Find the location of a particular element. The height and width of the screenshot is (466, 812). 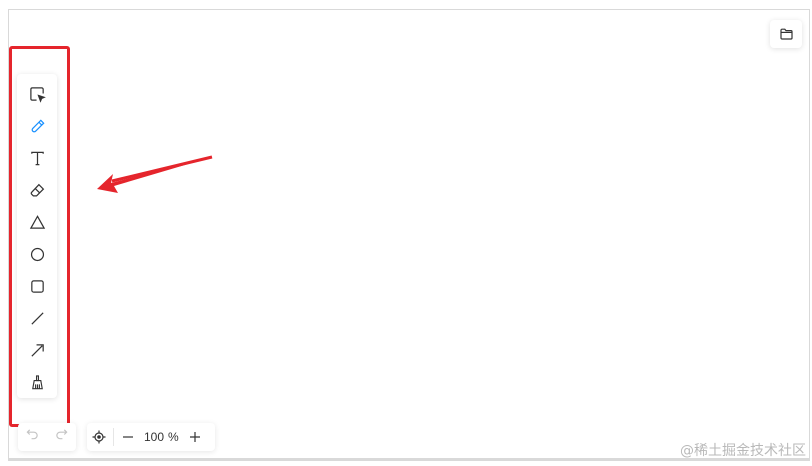

watermark-text: @稀土掘金技术社区 is located at coordinates (743, 451).